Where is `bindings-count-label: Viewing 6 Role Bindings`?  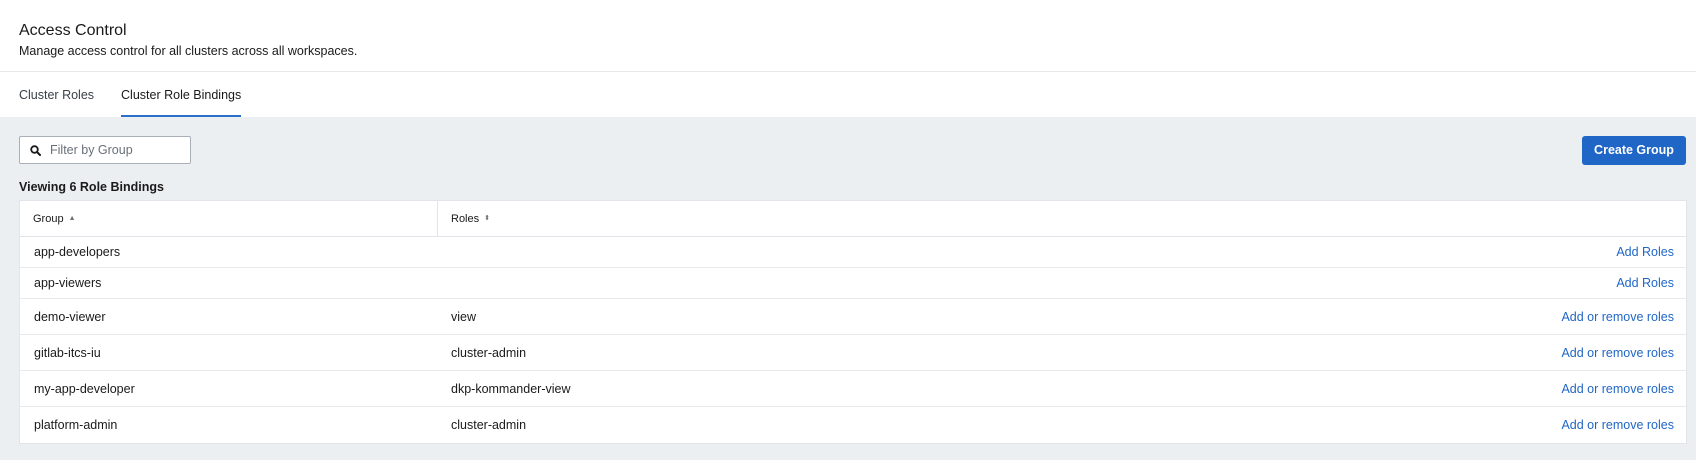 bindings-count-label: Viewing 6 Role Bindings is located at coordinates (91, 187).